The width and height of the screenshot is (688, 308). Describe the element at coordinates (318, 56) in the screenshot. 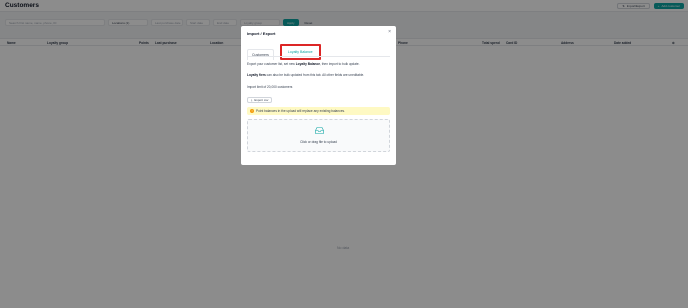

I see `tab-divider` at that location.